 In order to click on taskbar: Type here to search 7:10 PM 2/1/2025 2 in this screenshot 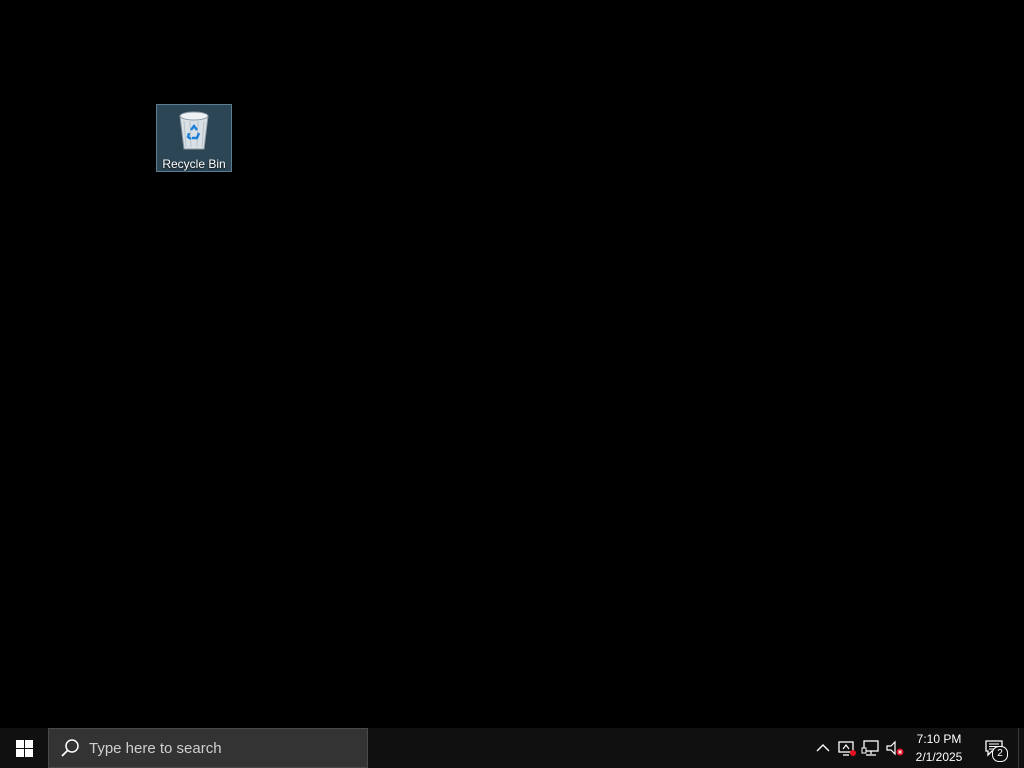, I will do `click(512, 748)`.